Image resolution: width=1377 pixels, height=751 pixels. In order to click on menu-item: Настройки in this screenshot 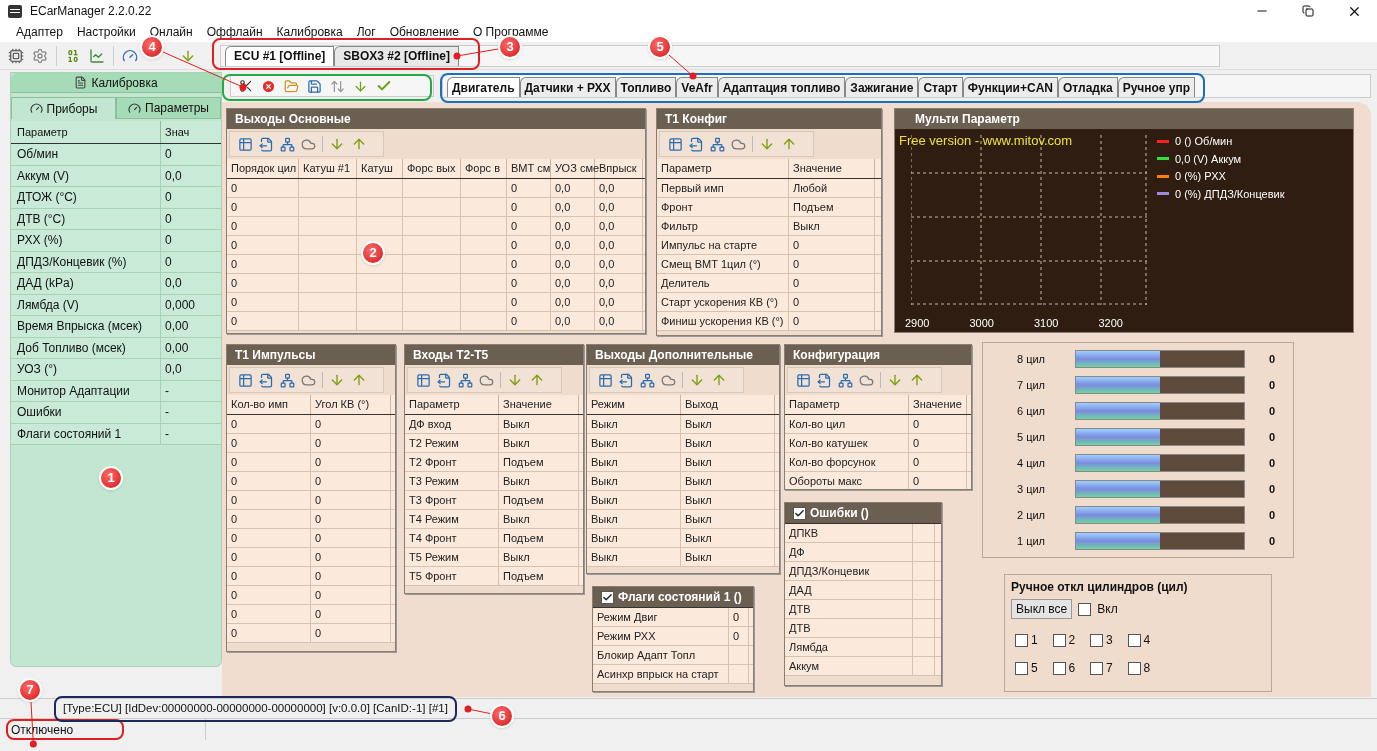, I will do `click(106, 32)`.